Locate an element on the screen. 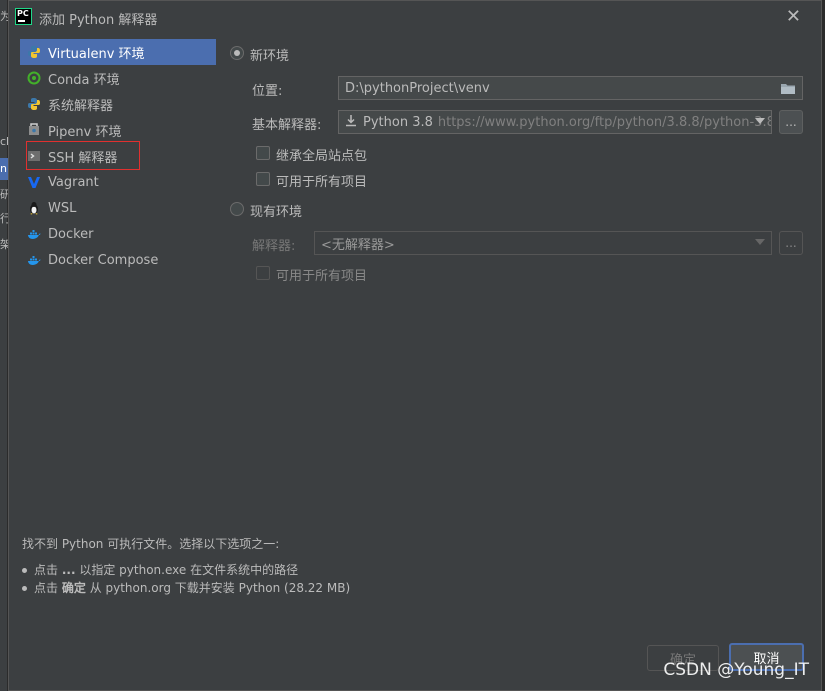 The width and height of the screenshot is (825, 691). hint-bold: 确定 is located at coordinates (73, 588).